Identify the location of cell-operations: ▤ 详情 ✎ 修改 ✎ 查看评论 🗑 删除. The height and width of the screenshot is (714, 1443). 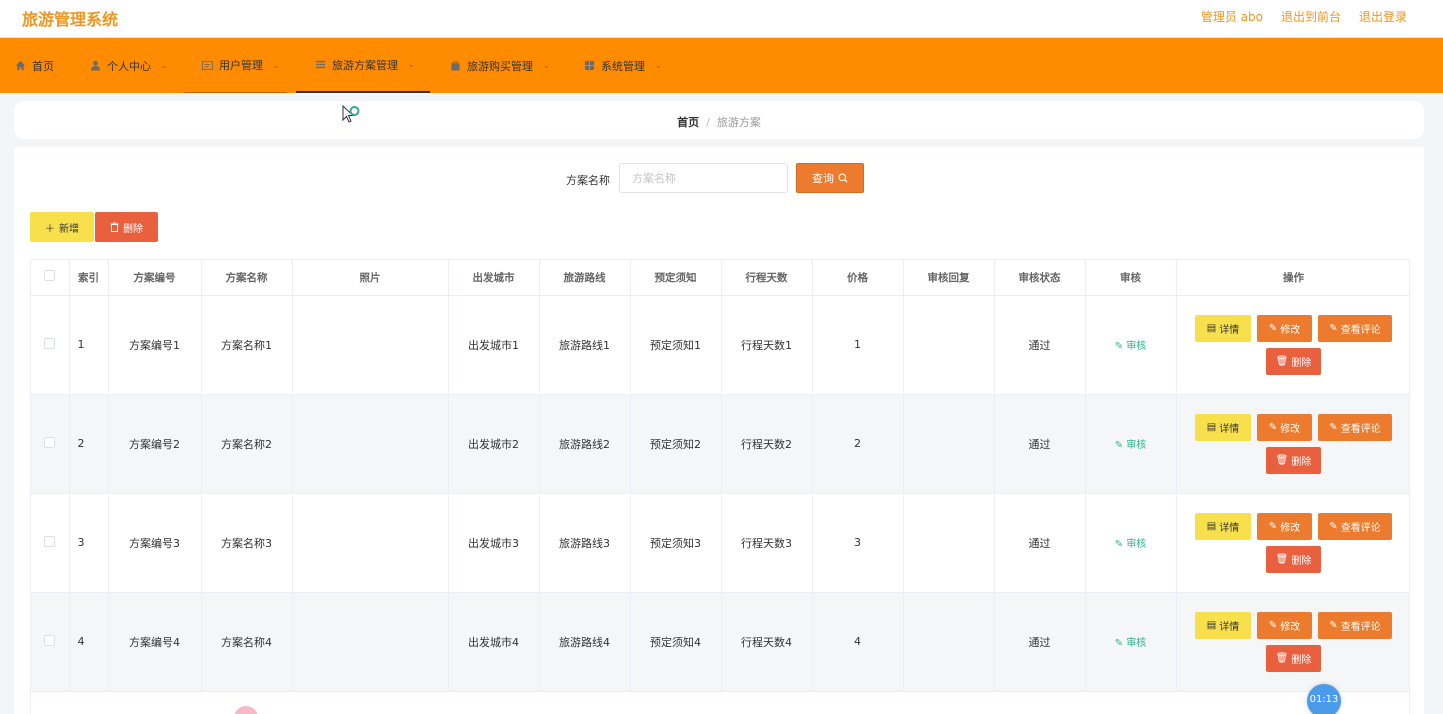
(1292, 345).